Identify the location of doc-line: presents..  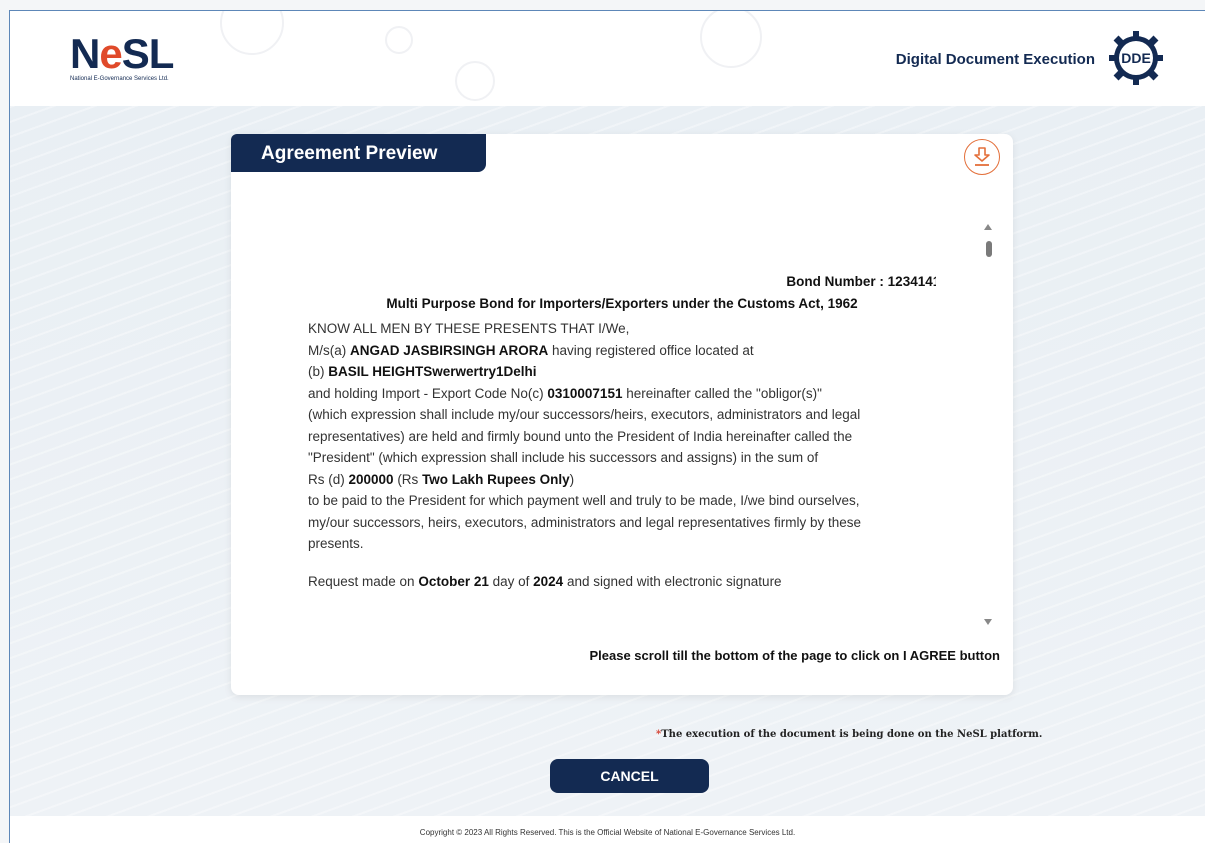
(336, 543).